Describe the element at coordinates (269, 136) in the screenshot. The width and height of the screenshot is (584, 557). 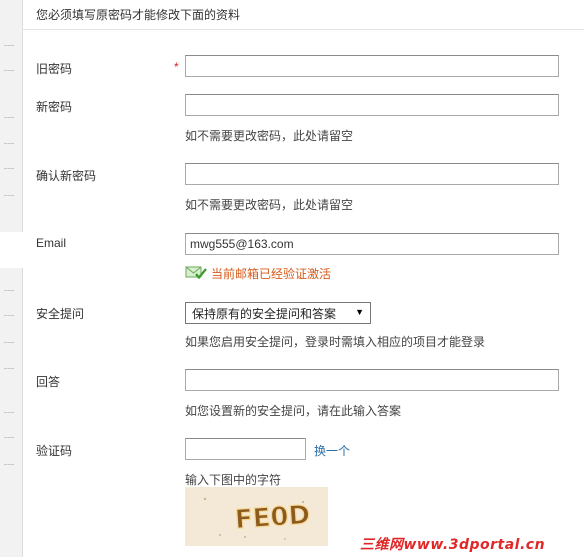
I see `new-password-hint: 如不需要更改密码，此处请留空` at that location.